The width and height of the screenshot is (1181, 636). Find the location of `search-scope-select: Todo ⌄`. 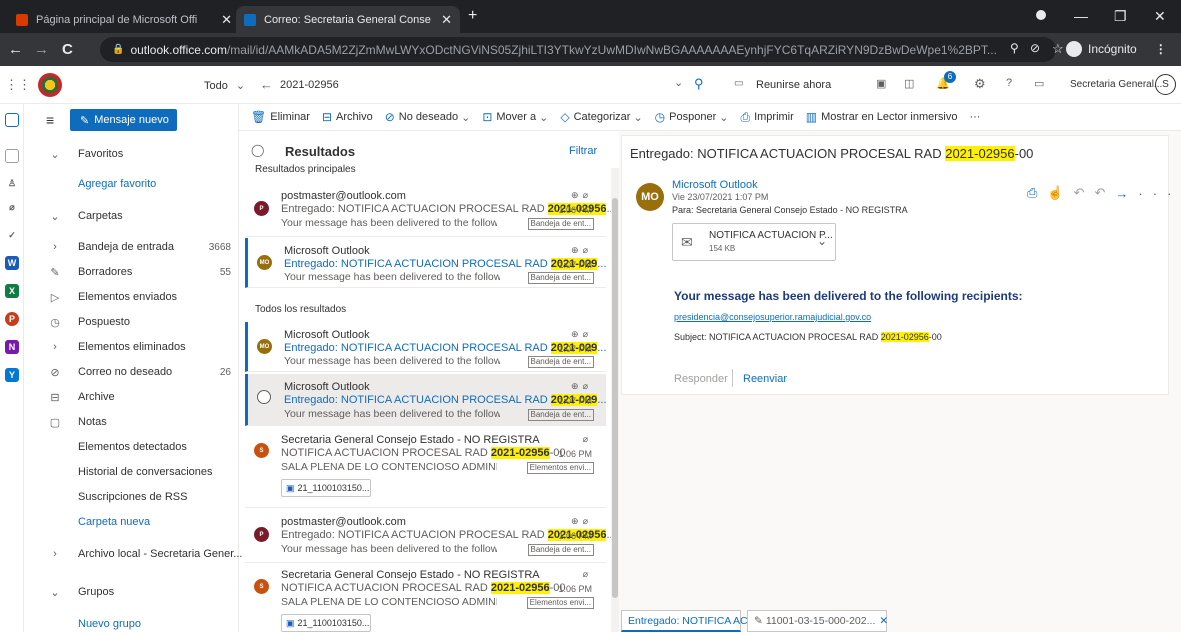

search-scope-select: Todo ⌄ is located at coordinates (224, 86).